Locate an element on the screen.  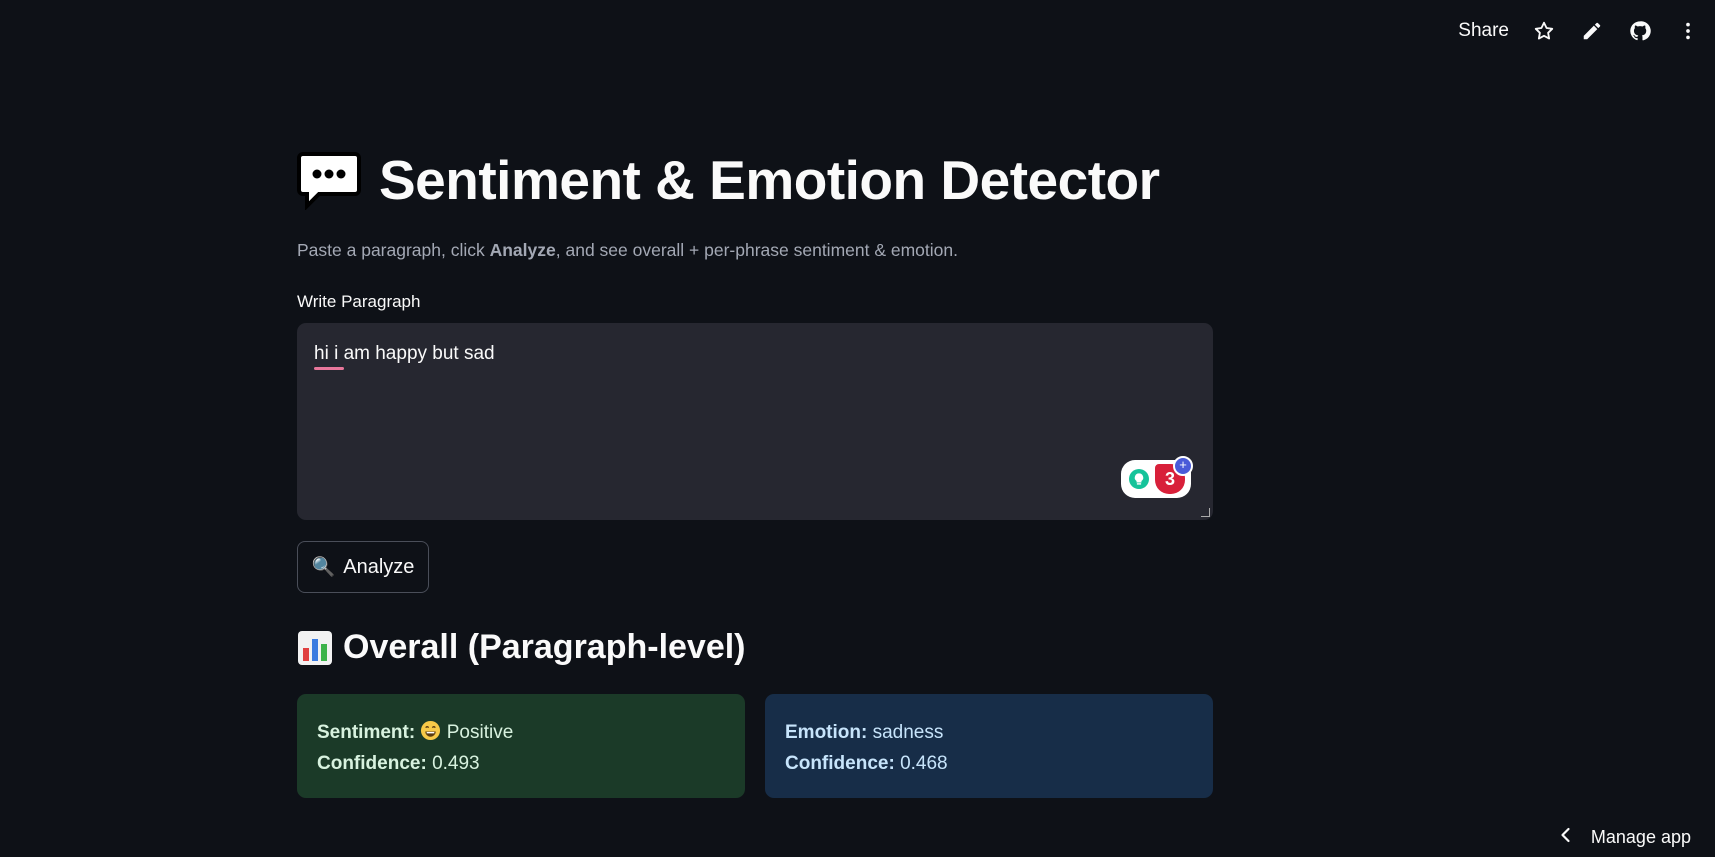
manage-app-button: Manage app is located at coordinates (1624, 837).